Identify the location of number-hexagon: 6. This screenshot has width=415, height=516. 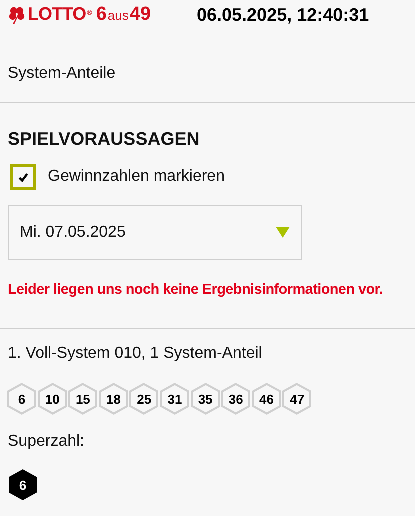
(22, 399).